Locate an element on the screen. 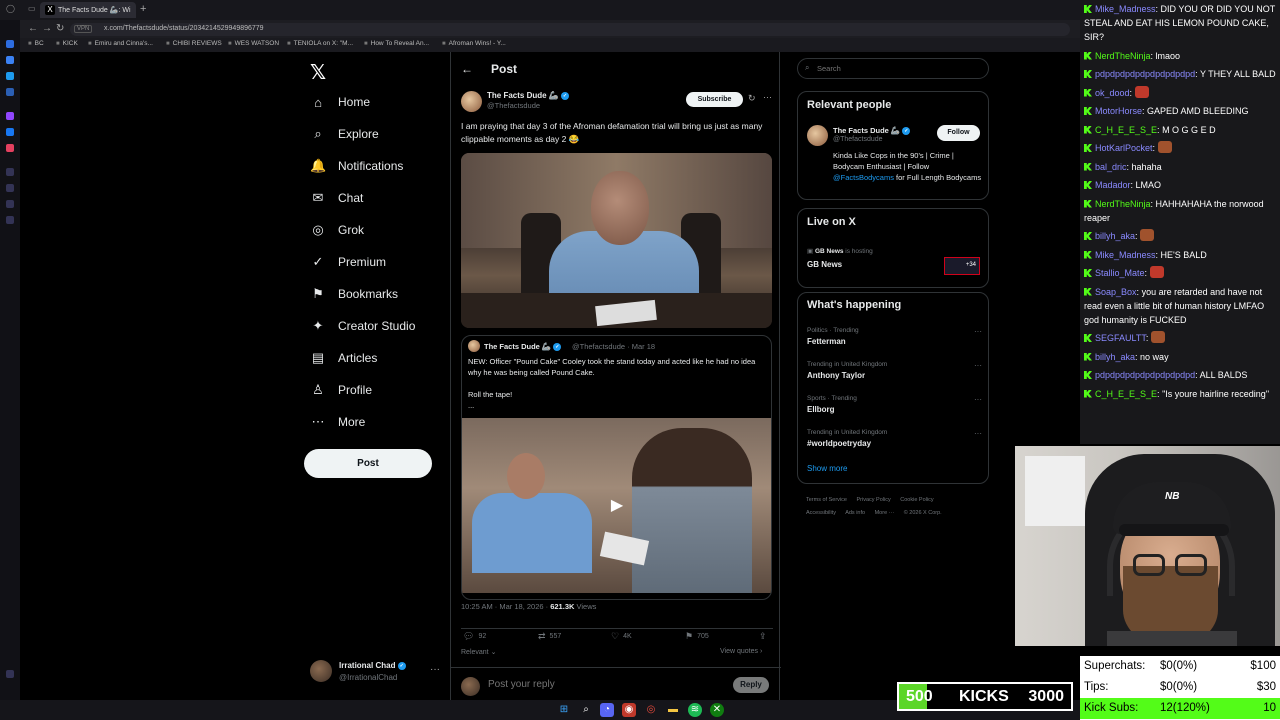 The height and width of the screenshot is (720, 1280). play-icon: ▶ is located at coordinates (617, 506).